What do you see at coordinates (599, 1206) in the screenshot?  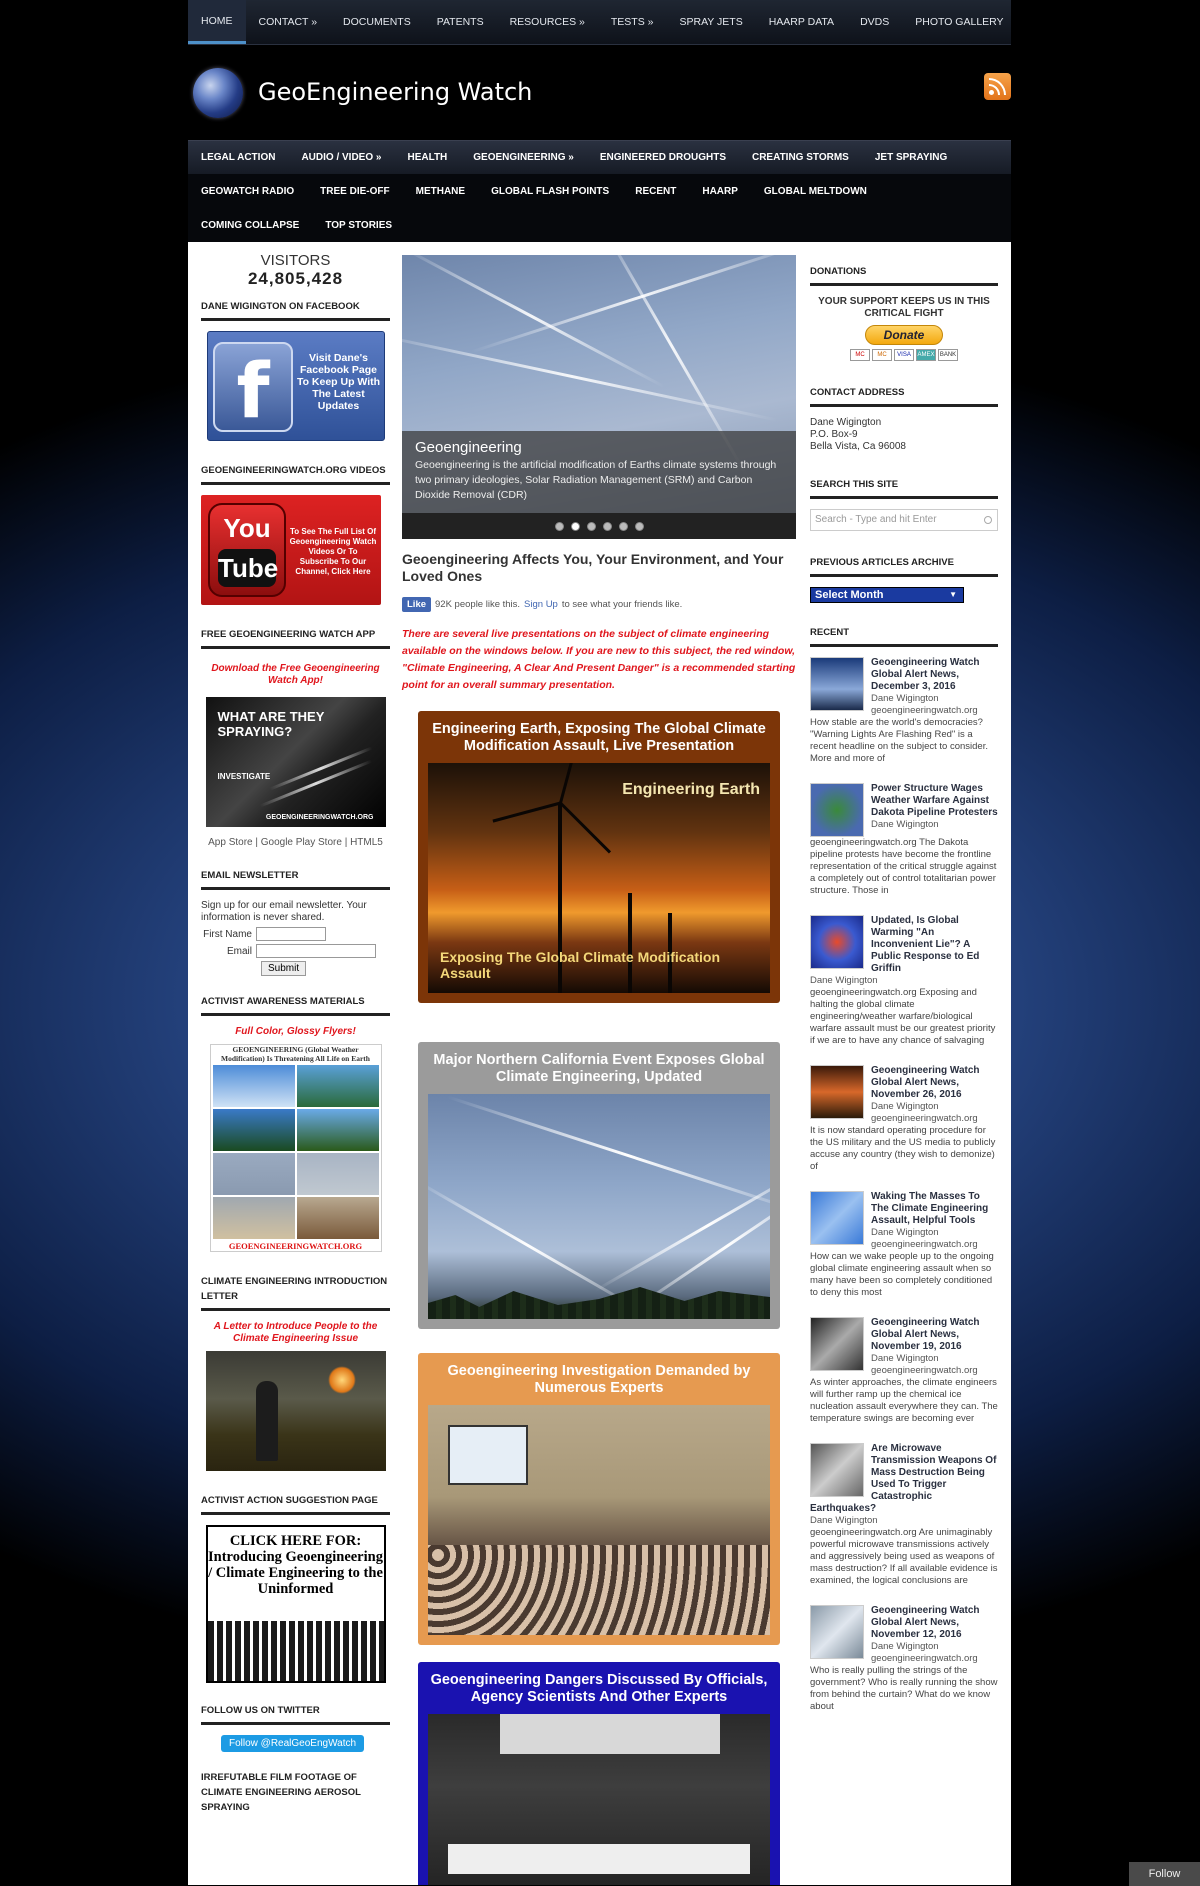 I see `sky-contrails-image` at bounding box center [599, 1206].